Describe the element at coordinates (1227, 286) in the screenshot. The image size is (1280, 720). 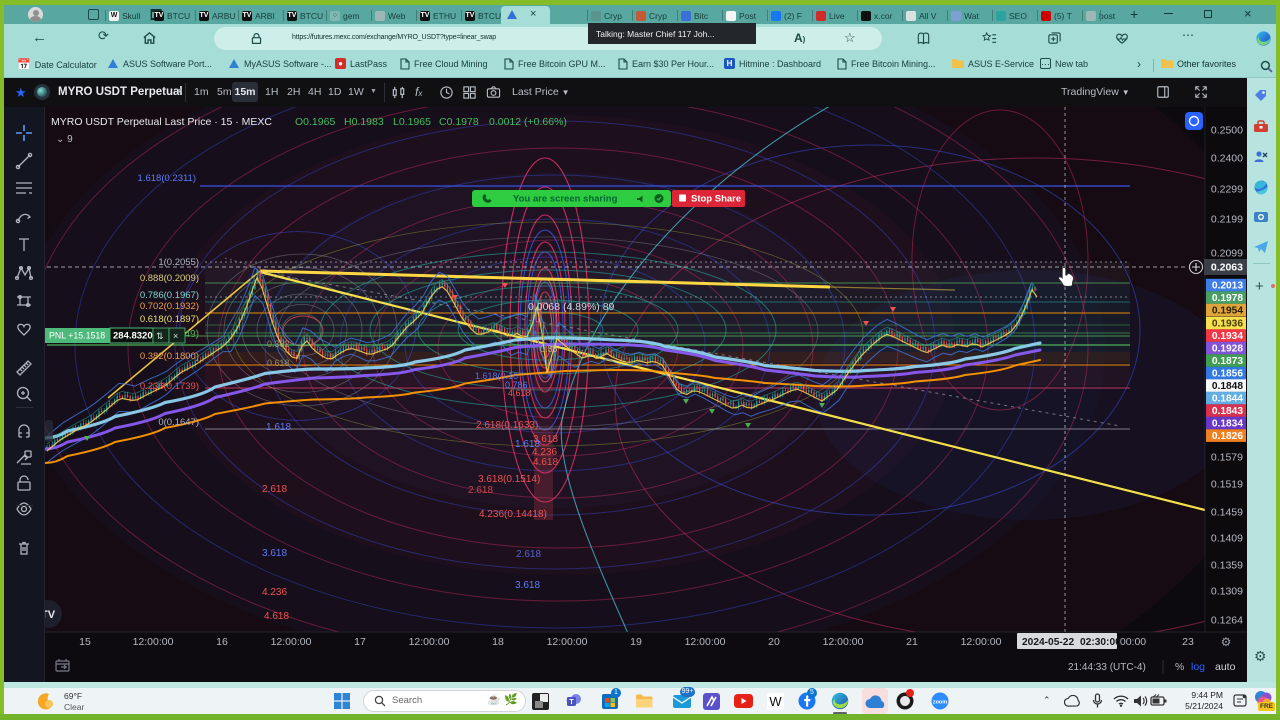
I see `svg-text: 0.2013` at that location.